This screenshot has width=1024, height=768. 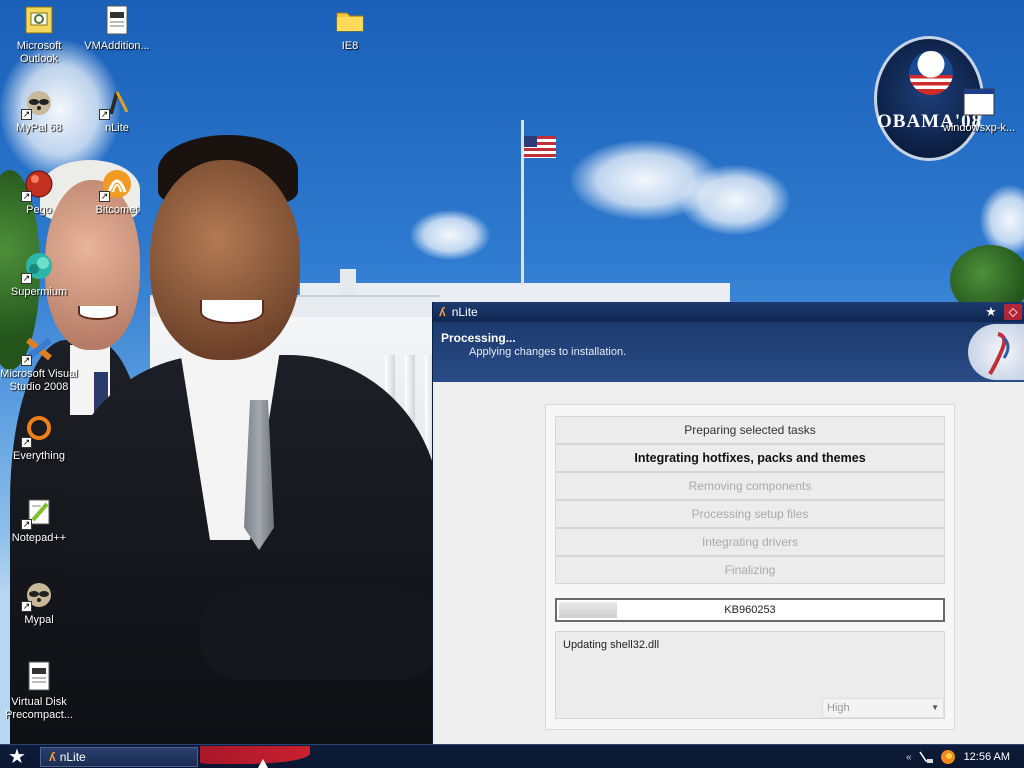 I want to click on desktop-icon-label: Microsoft Outlook, so click(x=39, y=52).